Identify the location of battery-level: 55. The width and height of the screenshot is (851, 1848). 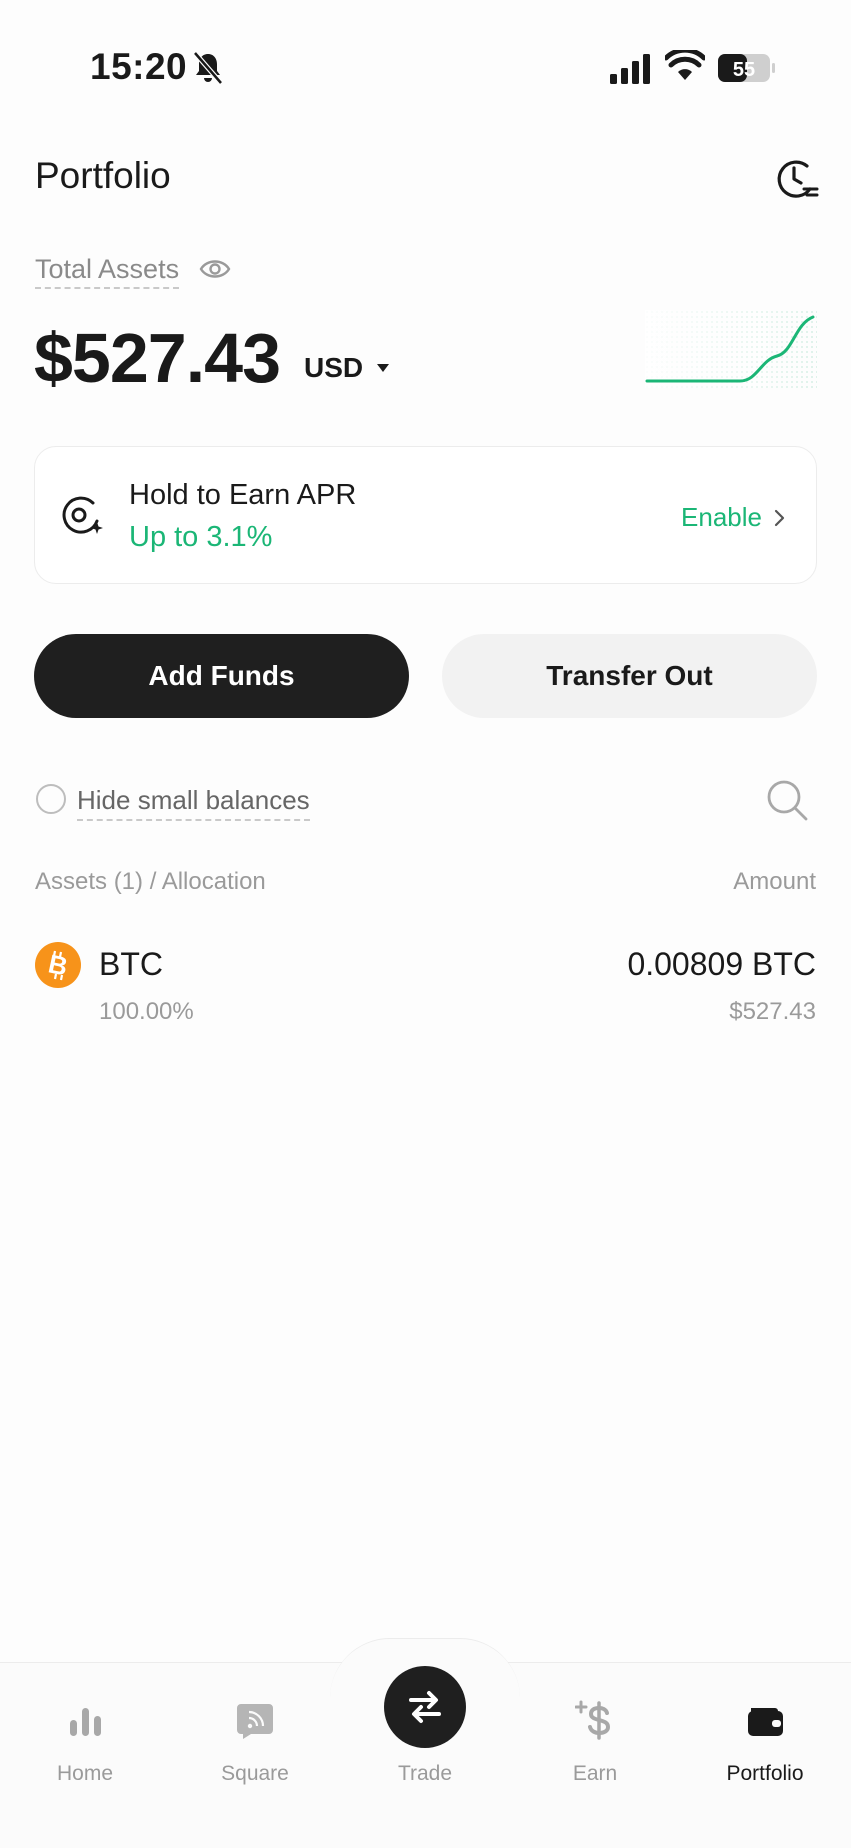
(744, 70).